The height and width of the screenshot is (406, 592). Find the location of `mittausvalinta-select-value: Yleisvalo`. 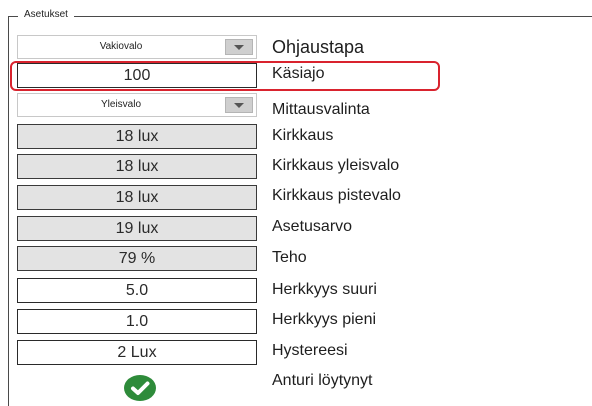

mittausvalinta-select-value: Yleisvalo is located at coordinates (121, 104).